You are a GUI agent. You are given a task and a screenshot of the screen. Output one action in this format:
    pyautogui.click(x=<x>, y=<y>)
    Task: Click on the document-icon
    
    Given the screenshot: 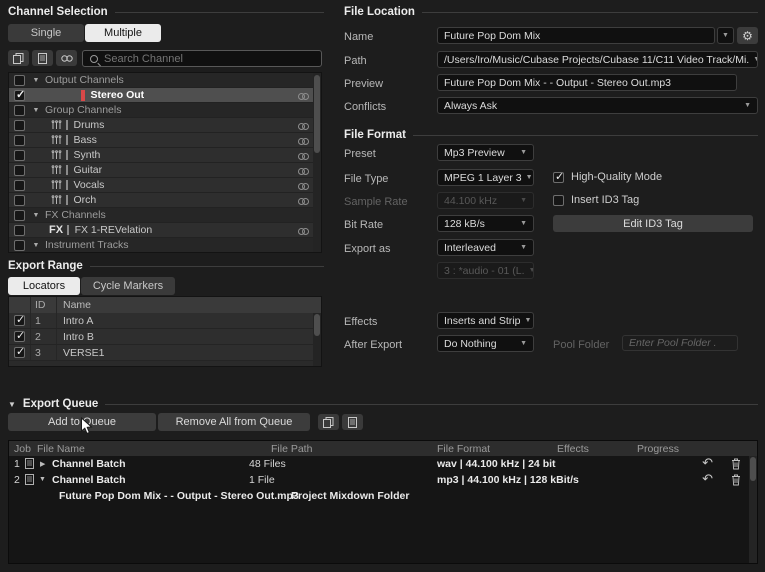 What is the action you would take?
    pyautogui.click(x=352, y=422)
    